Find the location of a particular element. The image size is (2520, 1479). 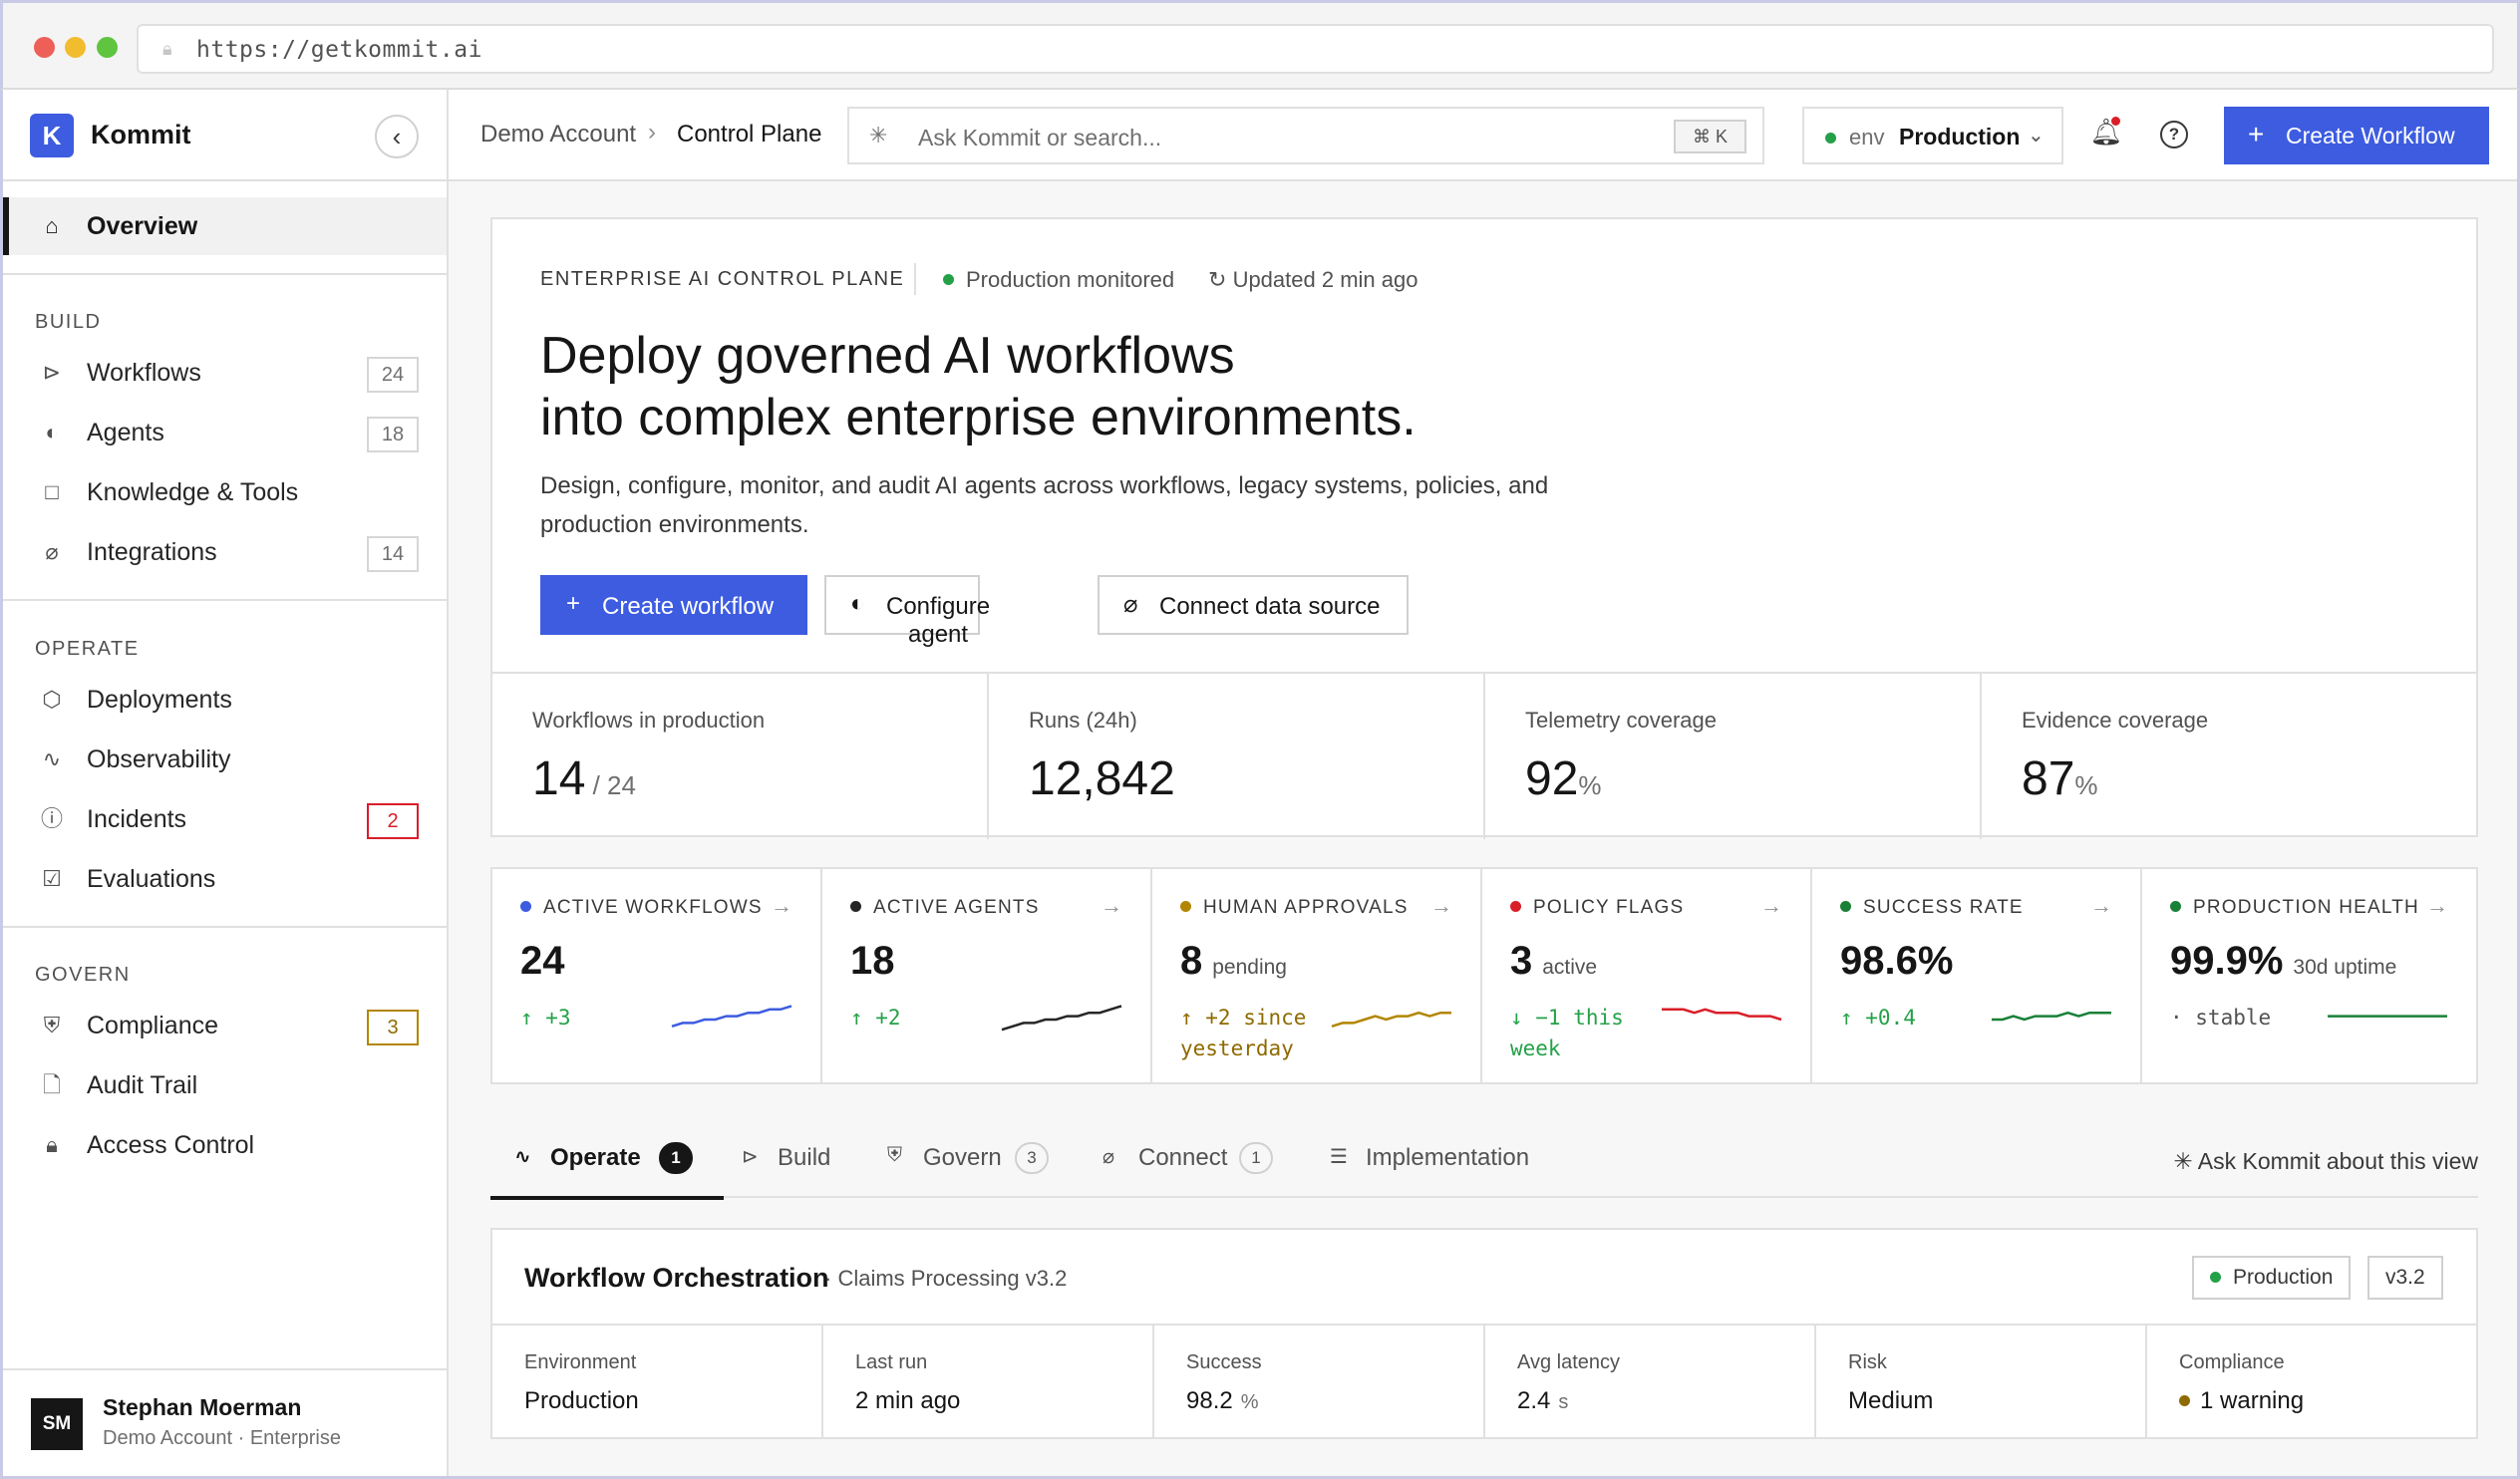

sidebar-item-deployments: ⬡ Deployments is located at coordinates (225, 700).